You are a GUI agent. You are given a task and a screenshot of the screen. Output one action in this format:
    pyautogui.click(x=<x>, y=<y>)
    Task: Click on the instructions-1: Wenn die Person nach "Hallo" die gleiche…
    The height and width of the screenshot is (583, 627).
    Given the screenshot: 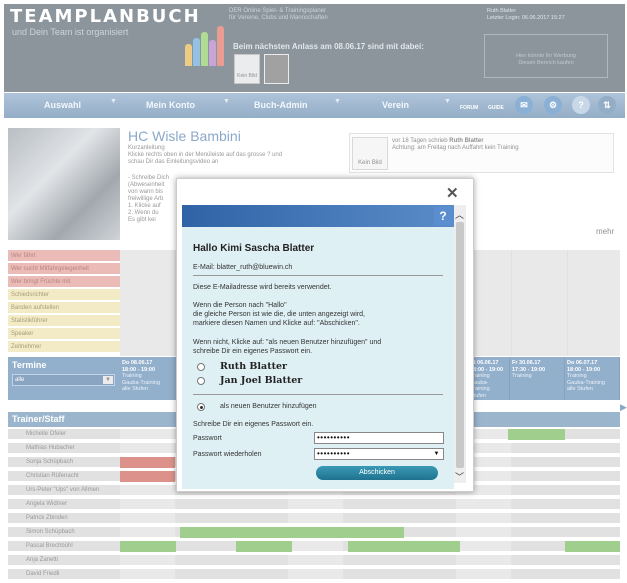 What is the action you would take?
    pyautogui.click(x=279, y=314)
    